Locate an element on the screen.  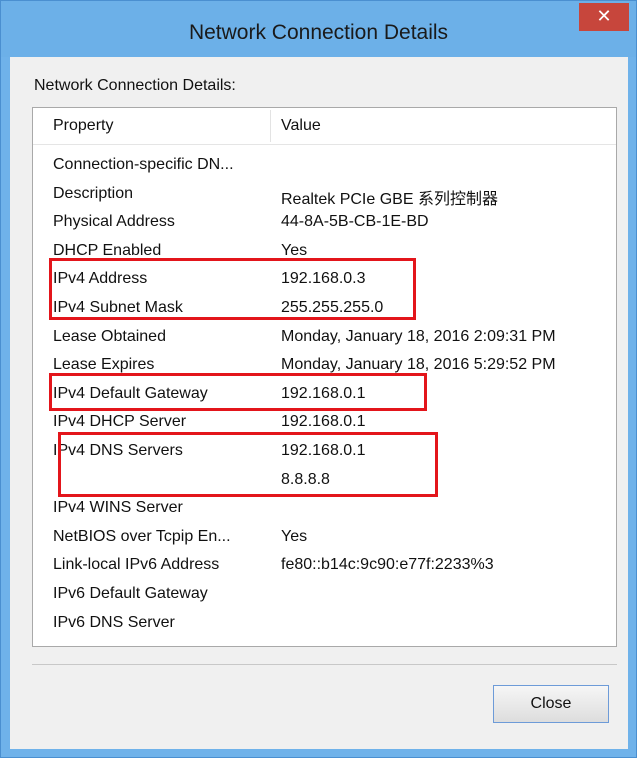
value-cell is located at coordinates (446, 628).